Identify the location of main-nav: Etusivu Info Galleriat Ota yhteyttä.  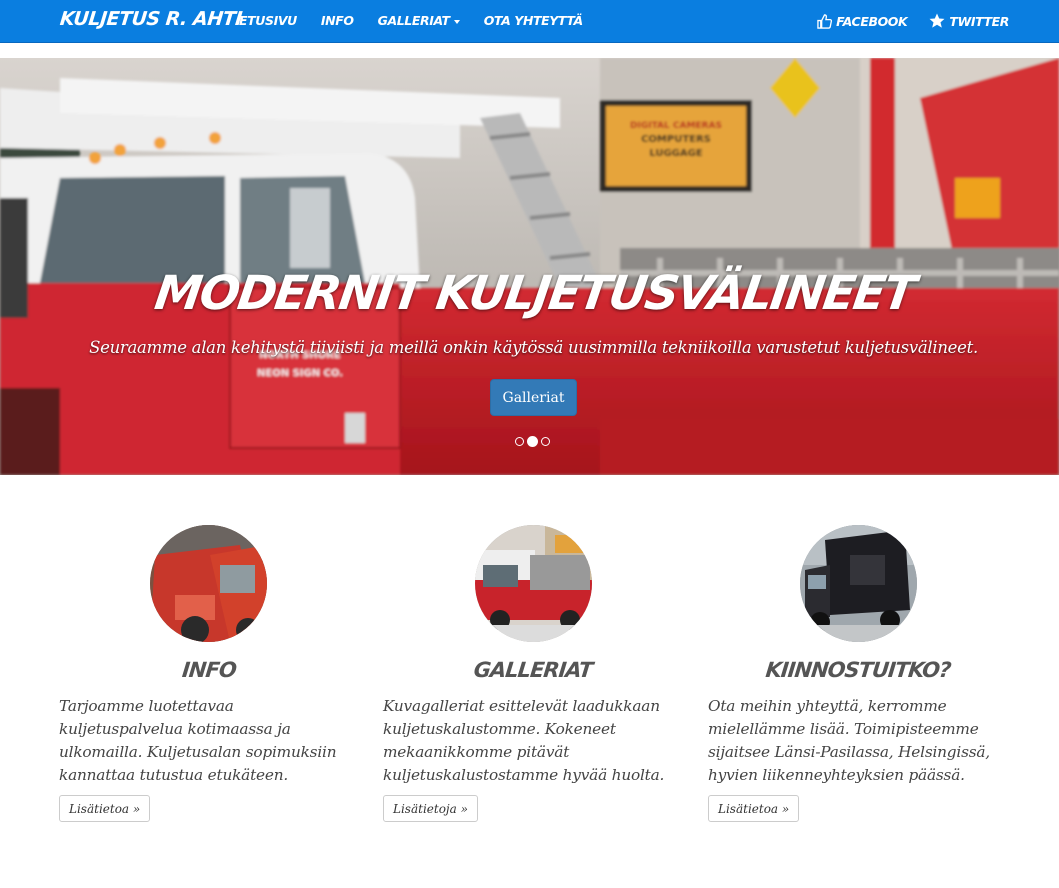
(423, 20).